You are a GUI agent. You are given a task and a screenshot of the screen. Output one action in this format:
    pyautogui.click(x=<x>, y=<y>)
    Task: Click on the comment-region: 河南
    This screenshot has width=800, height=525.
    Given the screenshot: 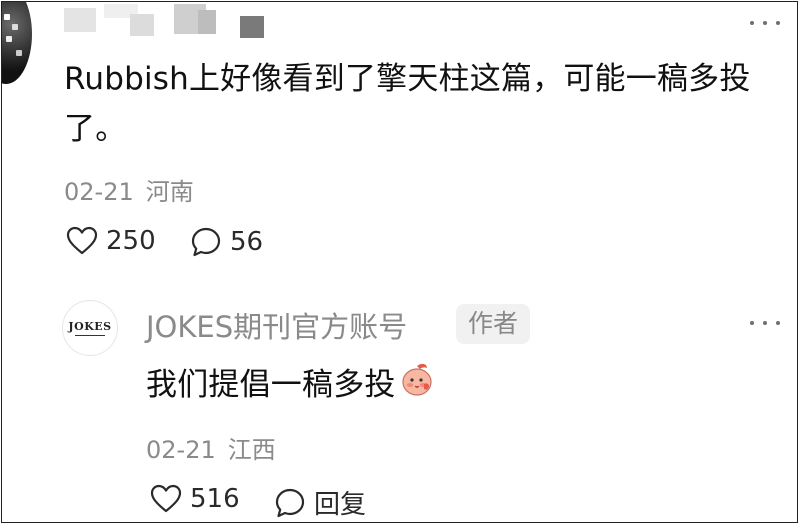 What is the action you would take?
    pyautogui.click(x=169, y=192)
    